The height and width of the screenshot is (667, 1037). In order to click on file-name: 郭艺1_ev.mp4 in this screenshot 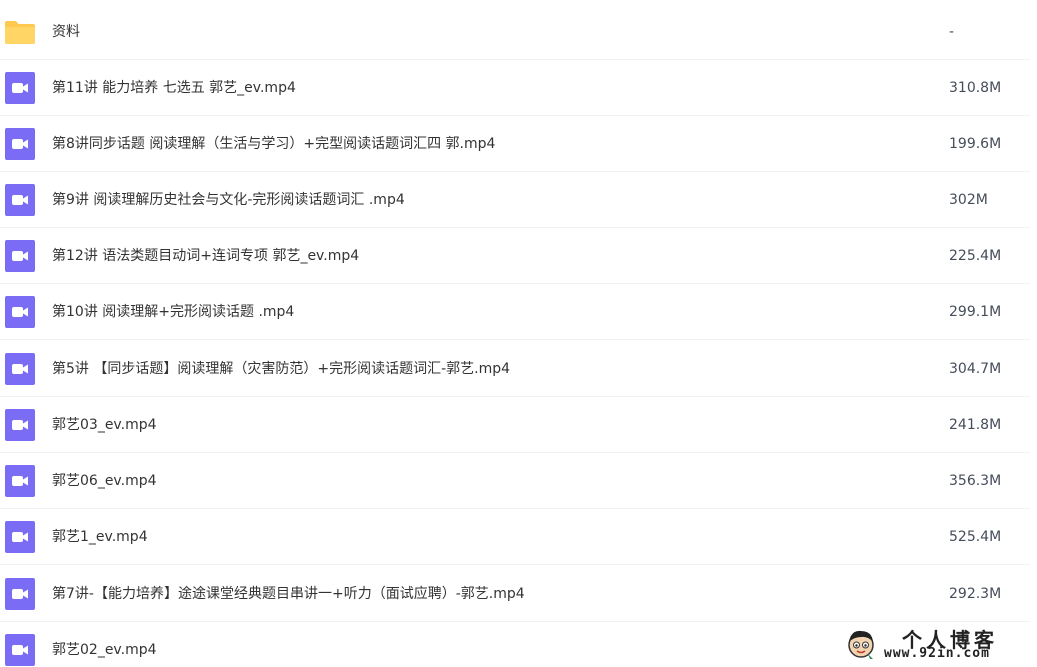, I will do `click(100, 537)`.